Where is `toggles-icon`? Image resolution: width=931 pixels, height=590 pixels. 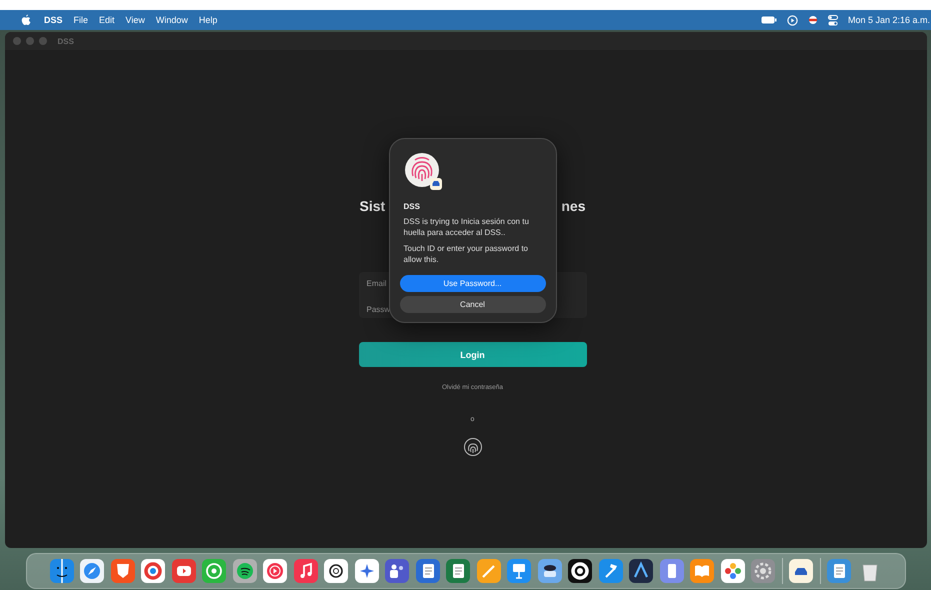 toggles-icon is located at coordinates (833, 20).